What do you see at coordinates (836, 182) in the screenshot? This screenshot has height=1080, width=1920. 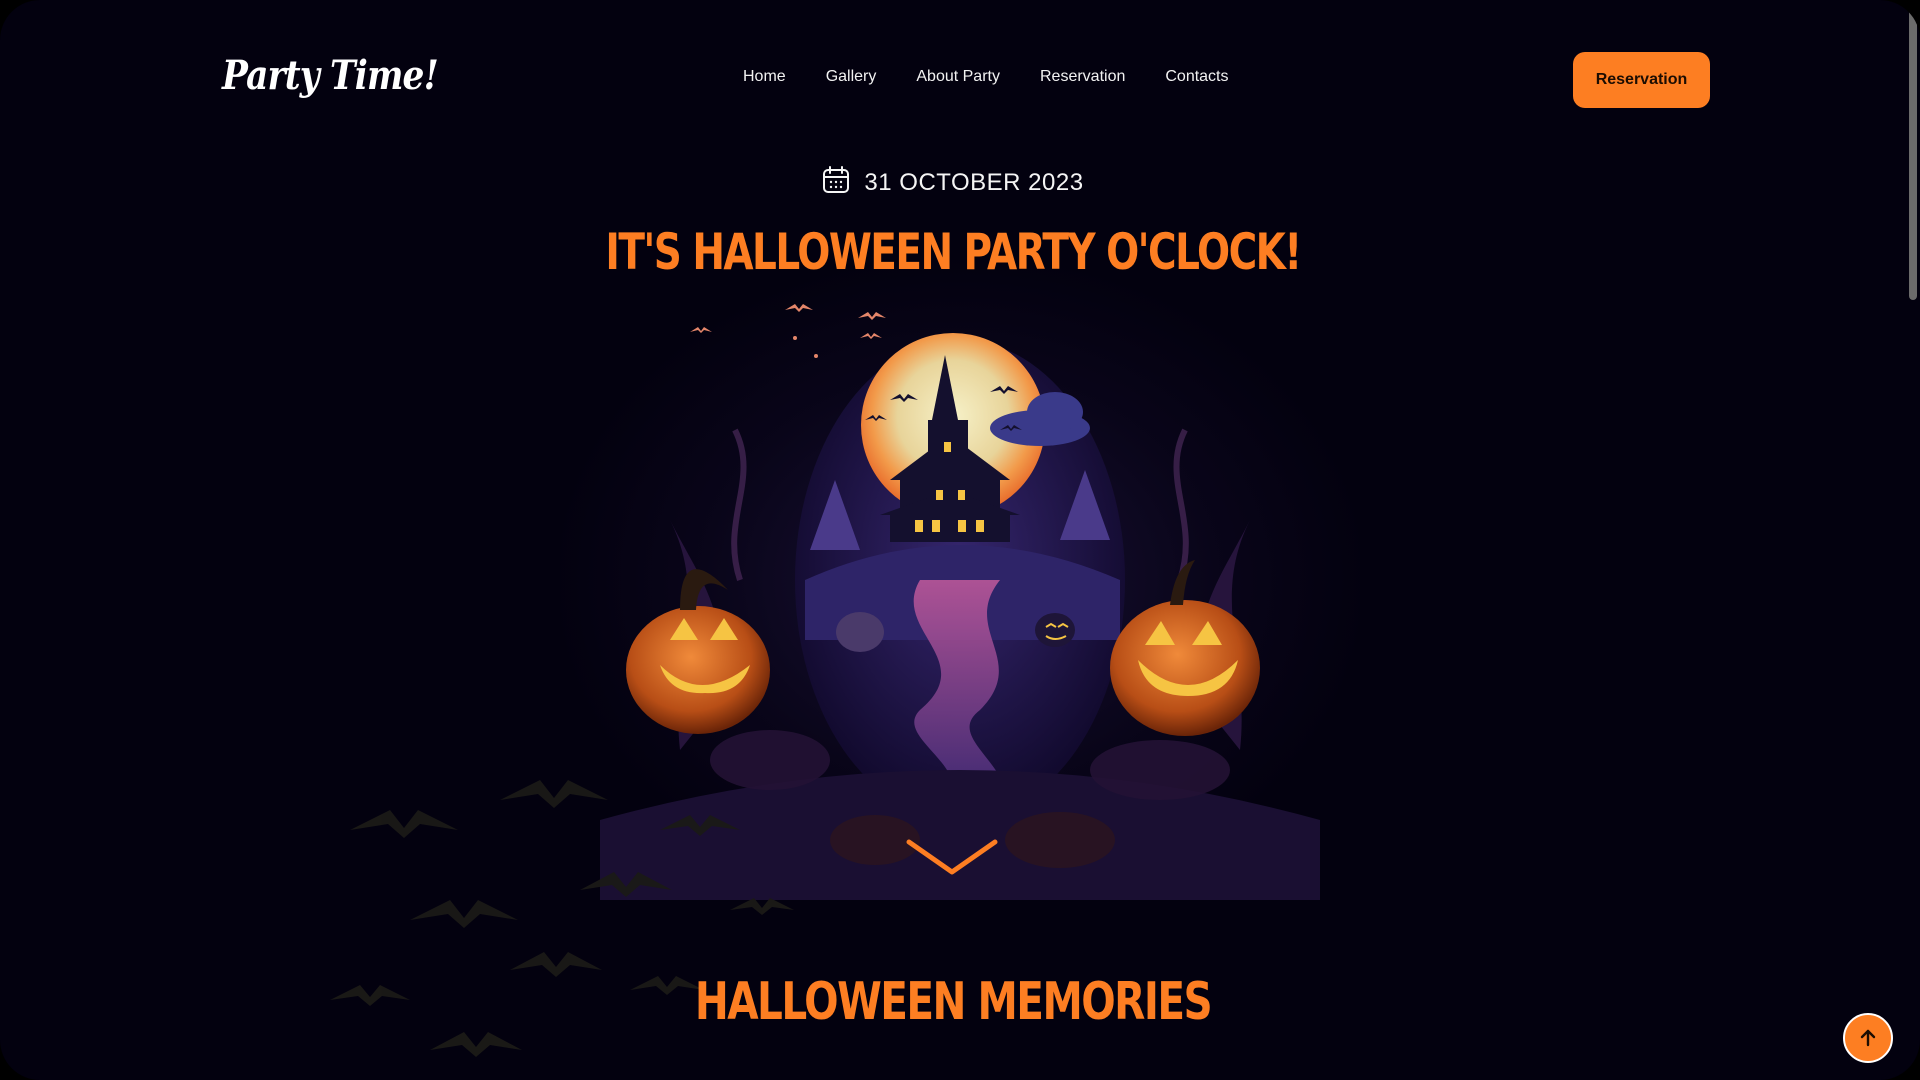 I see `calendar-icon` at bounding box center [836, 182].